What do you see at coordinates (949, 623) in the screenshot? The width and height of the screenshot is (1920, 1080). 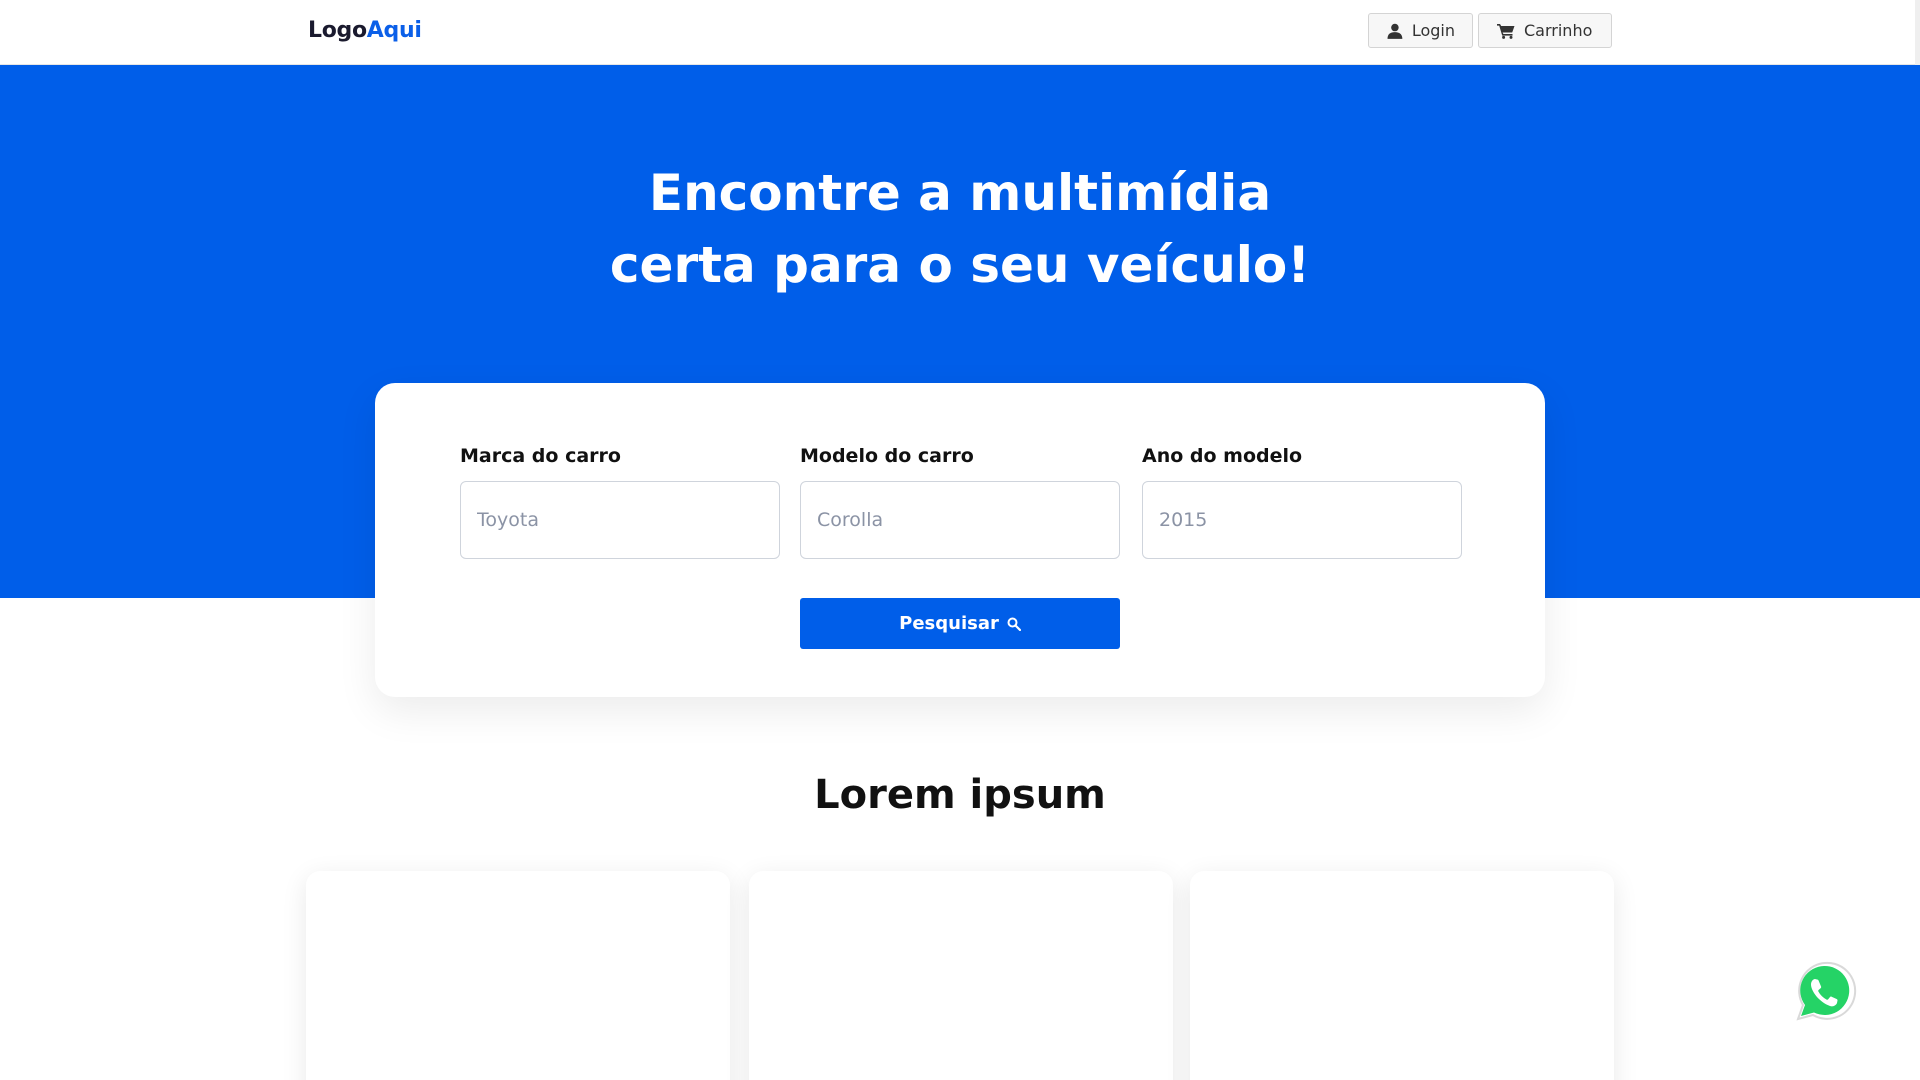 I see `search-button-label: Pesquisar` at bounding box center [949, 623].